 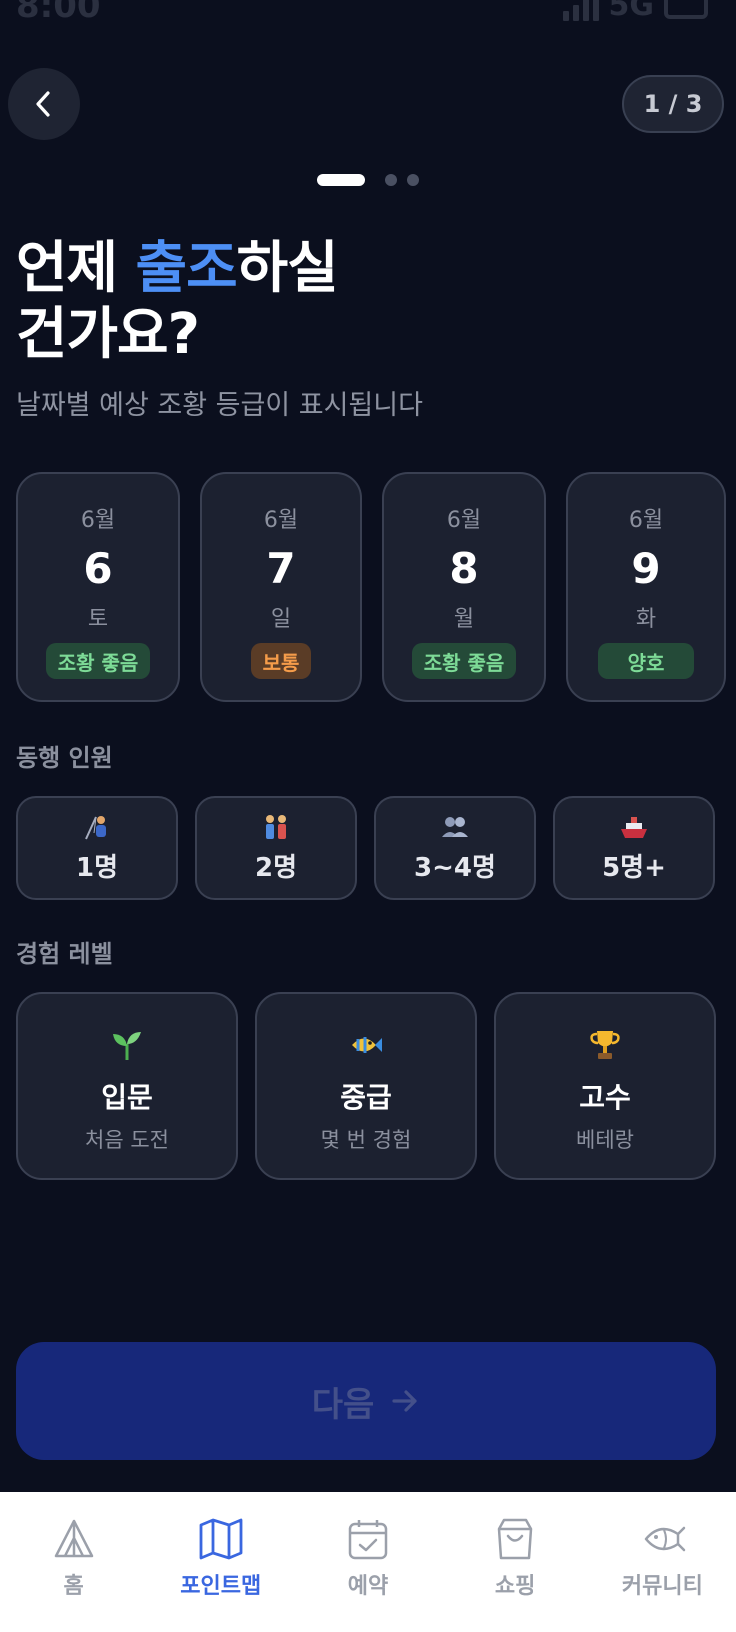 What do you see at coordinates (631, 11) in the screenshot?
I see `network-label: 5G` at bounding box center [631, 11].